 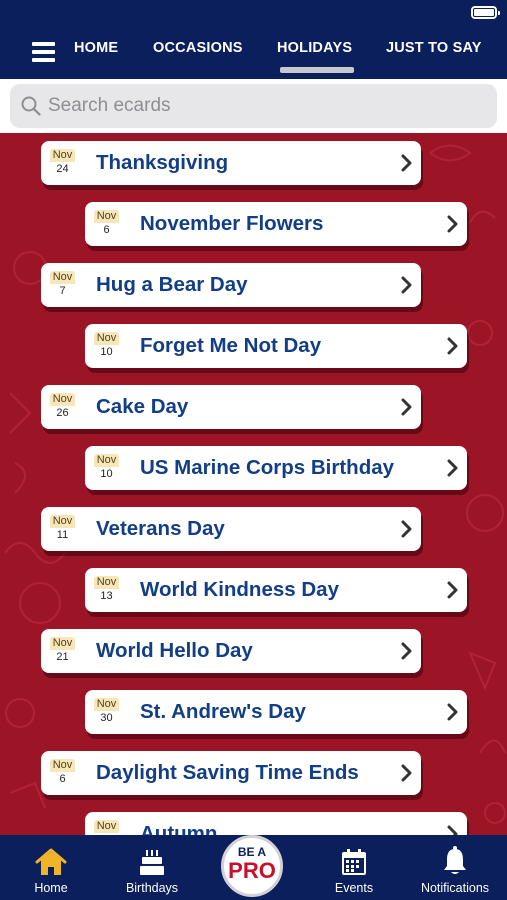 I want to click on tab-occasions: OCCASIONS, so click(x=198, y=48).